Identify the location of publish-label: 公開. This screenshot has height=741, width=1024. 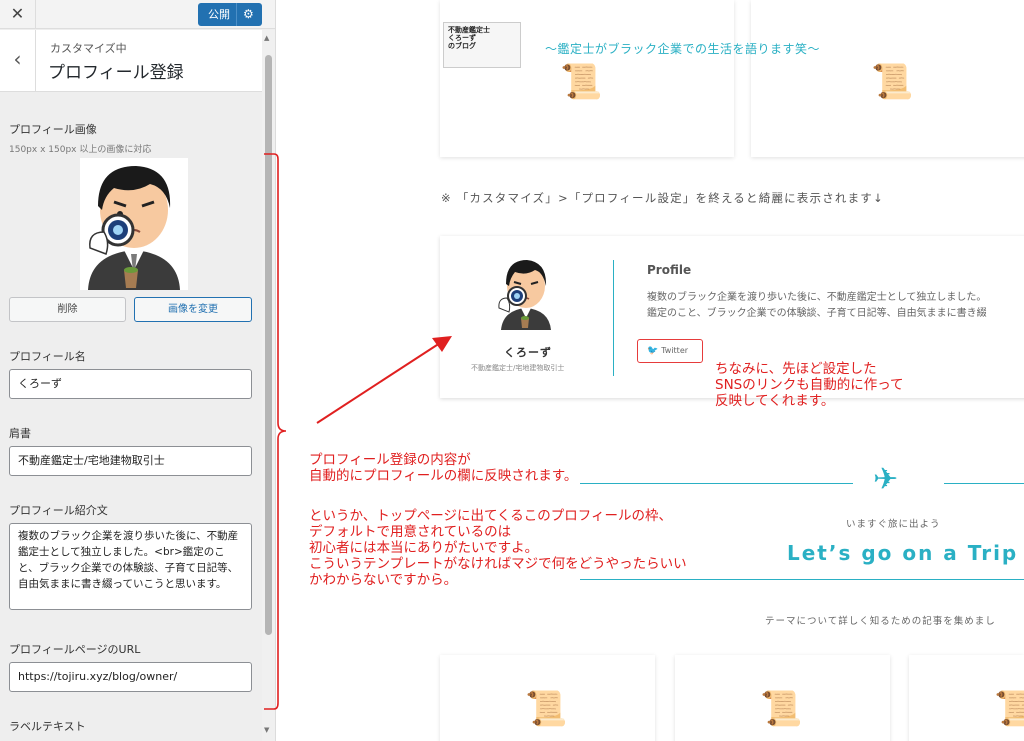
(219, 14).